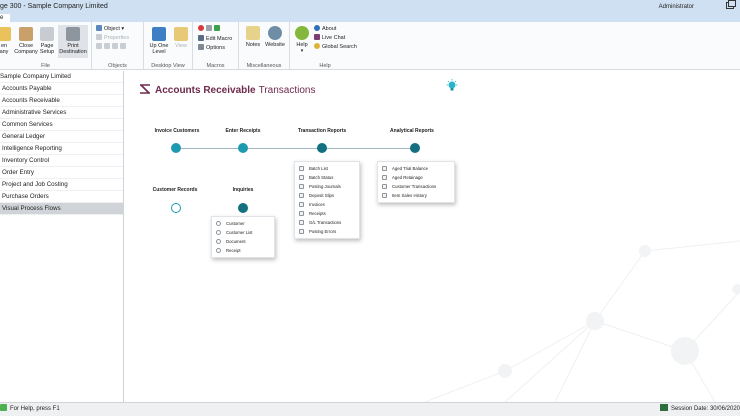  Describe the element at coordinates (327, 222) in the screenshot. I see `transaction-reports-menu-item: G/L Transactions` at that location.